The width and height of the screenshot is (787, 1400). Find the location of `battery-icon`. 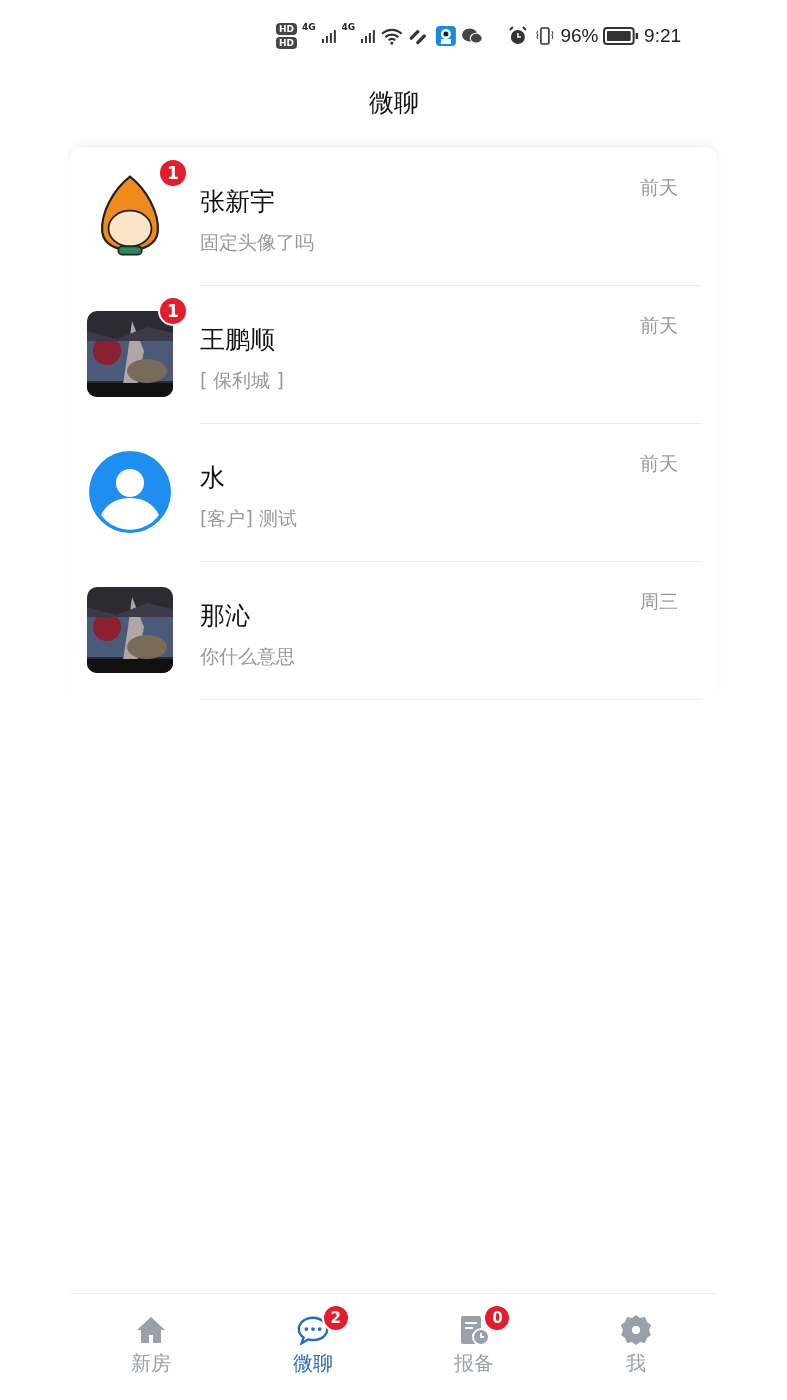

battery-icon is located at coordinates (621, 36).